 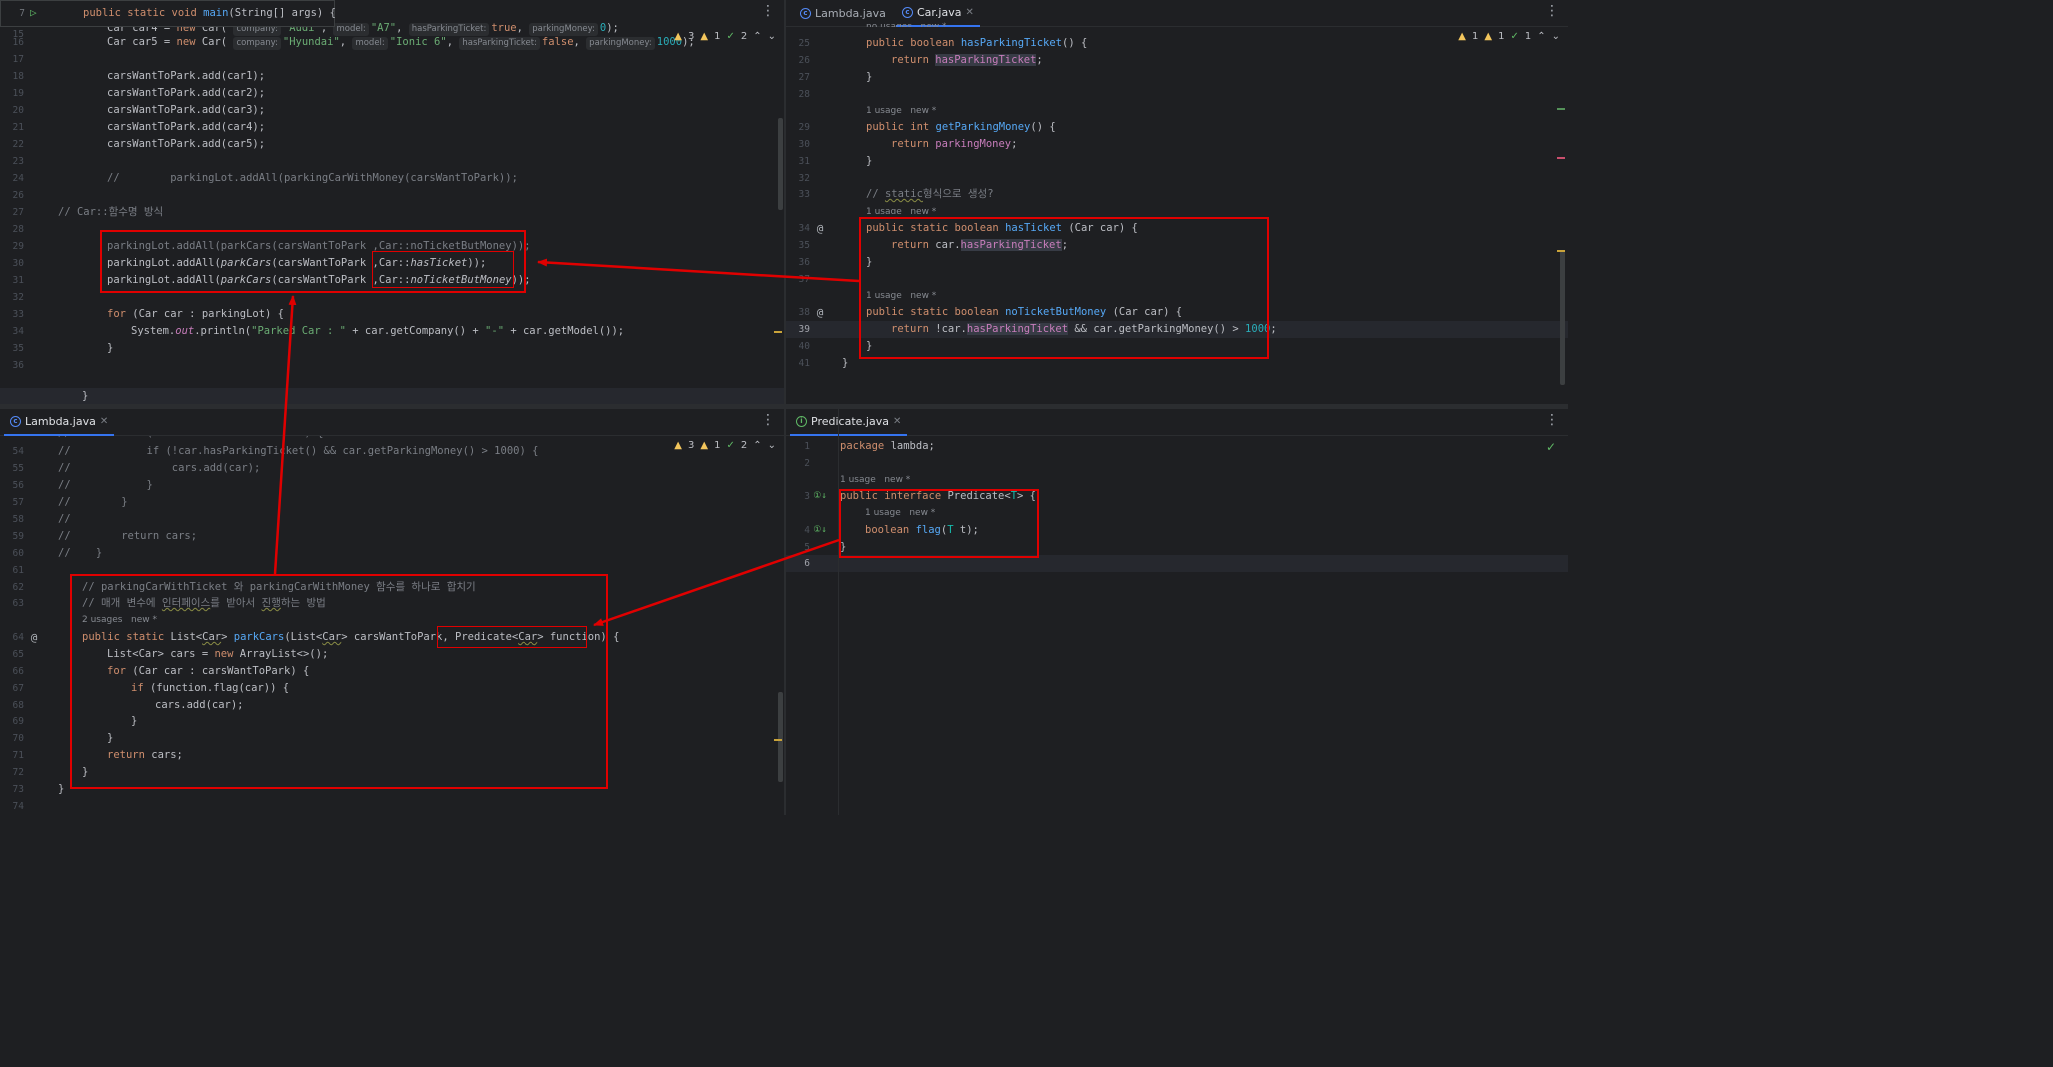 I want to click on horizontal-splitter, so click(x=784, y=406).